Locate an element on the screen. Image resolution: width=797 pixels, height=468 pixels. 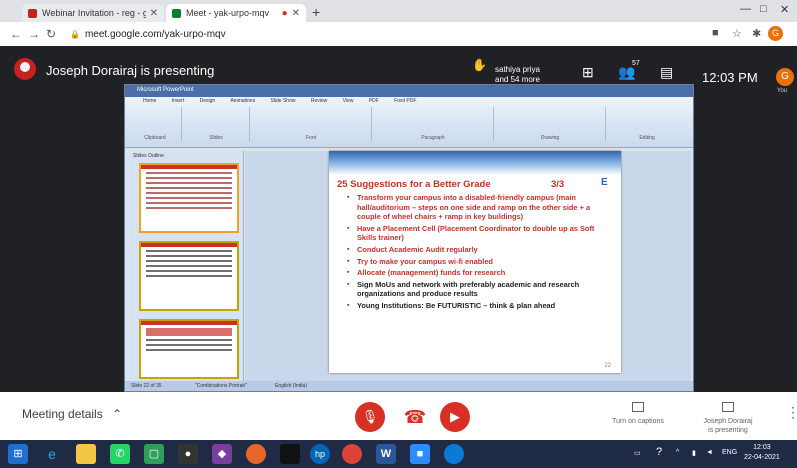
tab-webinar-invitation: Webinar Invitation - reg - gugu@... ✕ is located at coordinates (93, 13).